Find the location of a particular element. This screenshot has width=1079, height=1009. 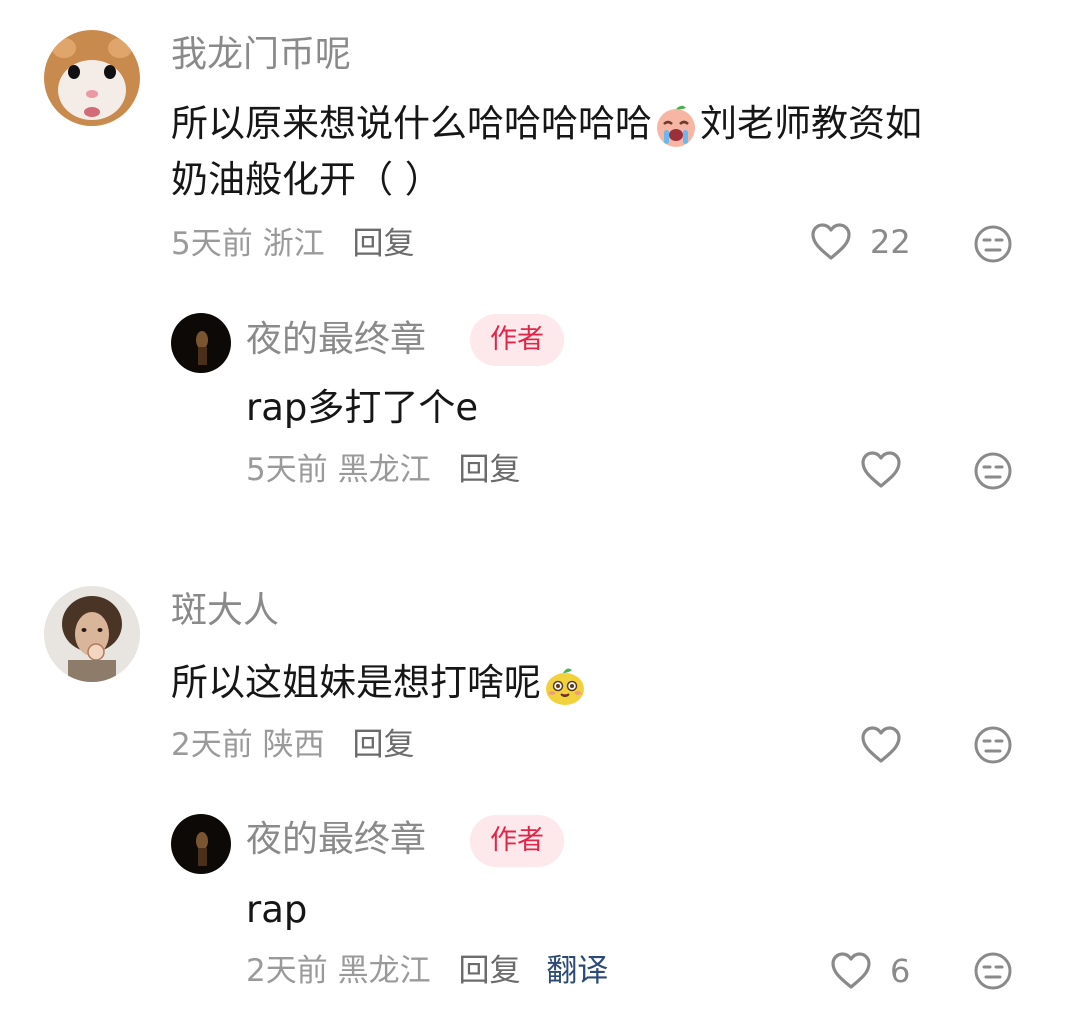

comment-text-line2: 奶油般化开（ ） is located at coordinates (306, 179).